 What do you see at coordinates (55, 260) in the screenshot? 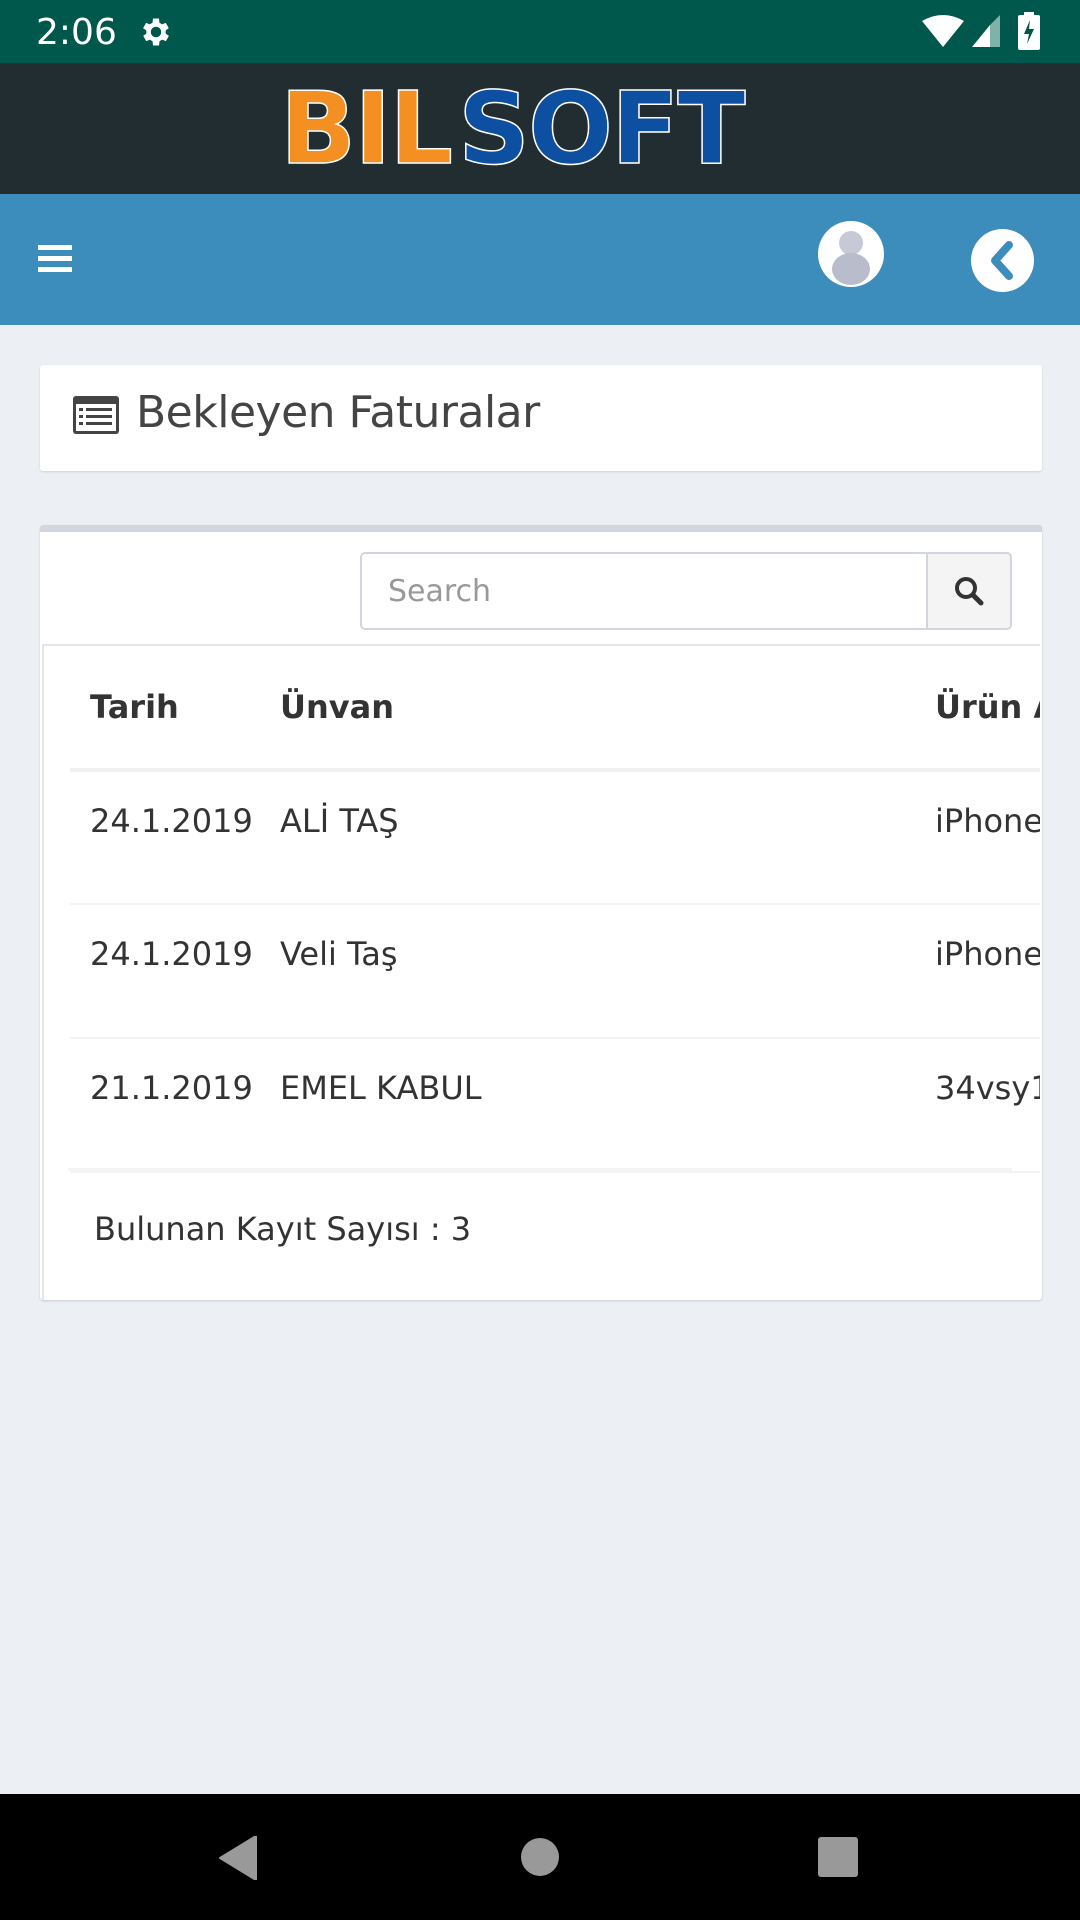
I see `hamburger-icon` at bounding box center [55, 260].